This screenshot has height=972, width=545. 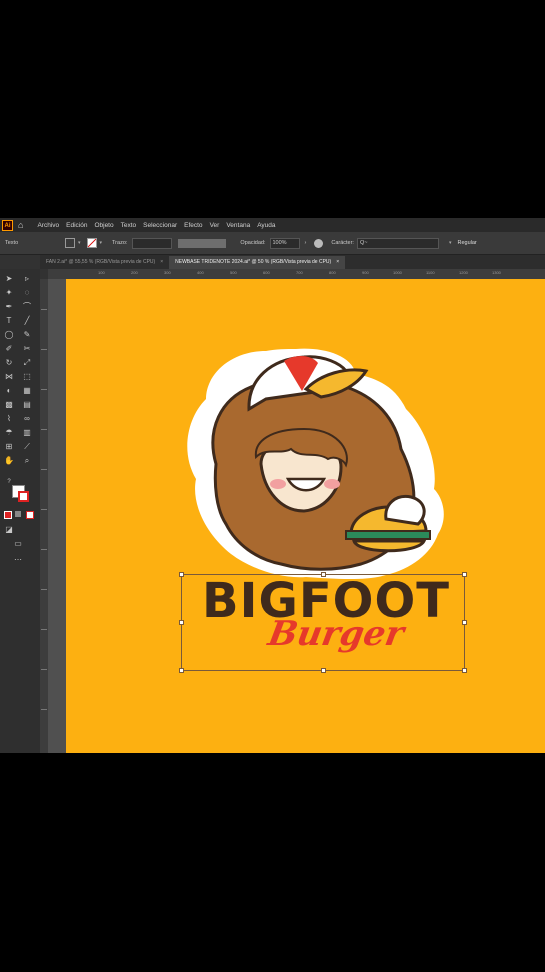 What do you see at coordinates (9, 335) in the screenshot?
I see `ellipse-tool-icon: ◯` at bounding box center [9, 335].